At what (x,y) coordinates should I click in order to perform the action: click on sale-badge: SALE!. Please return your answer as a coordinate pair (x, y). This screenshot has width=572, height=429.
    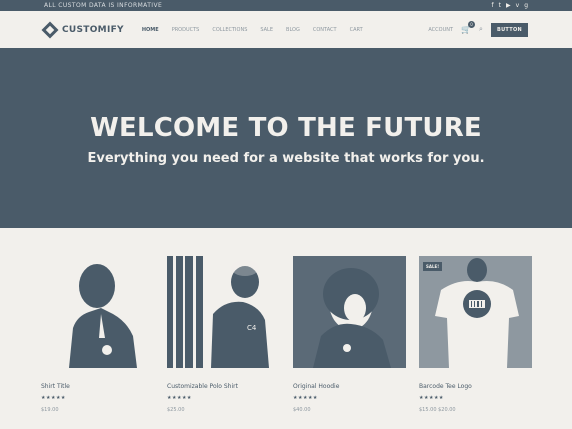
    Looking at the image, I should click on (433, 266).